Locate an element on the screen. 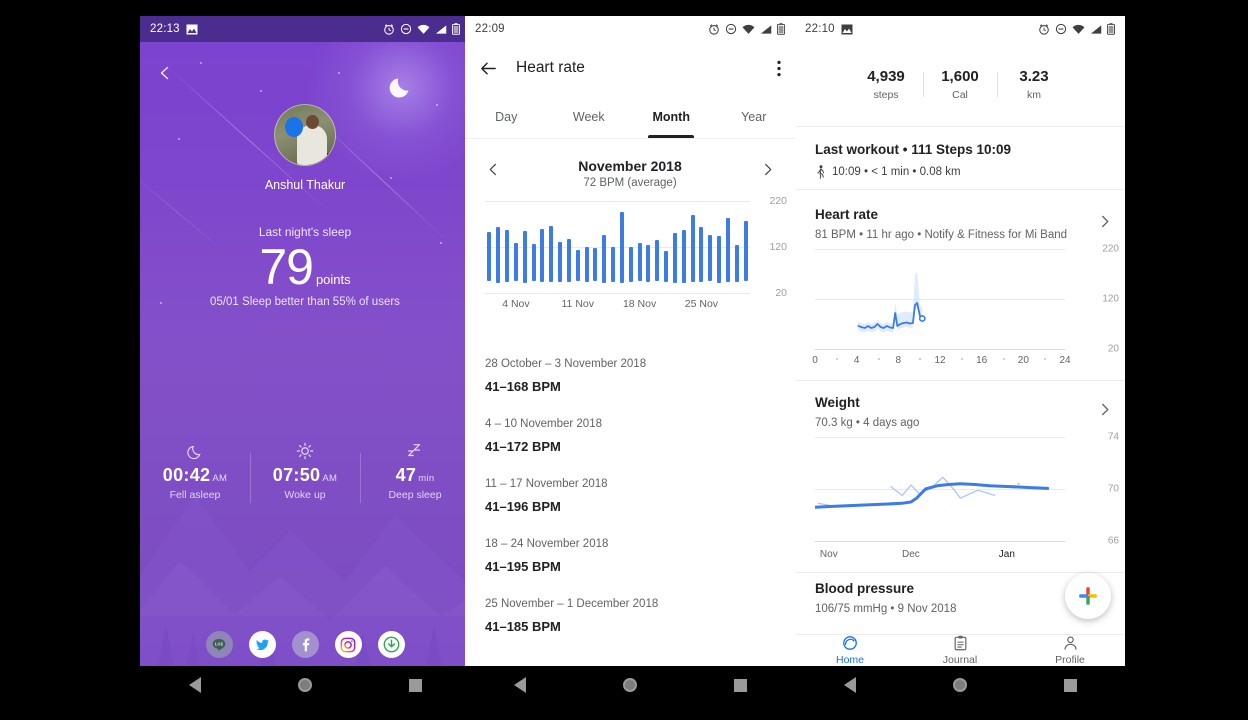 The width and height of the screenshot is (1248, 720). avatar is located at coordinates (305, 135).